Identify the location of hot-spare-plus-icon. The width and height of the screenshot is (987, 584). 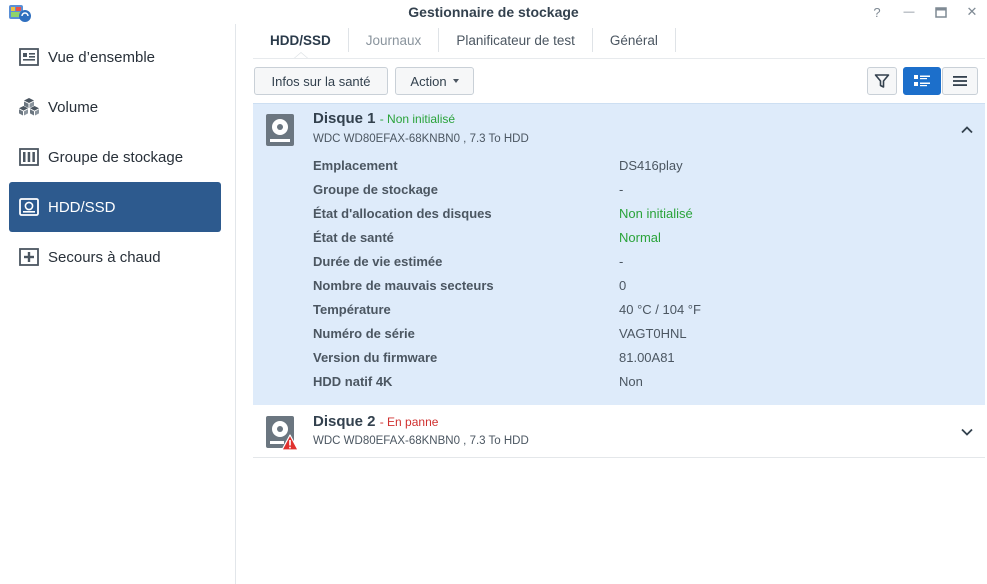
(29, 257).